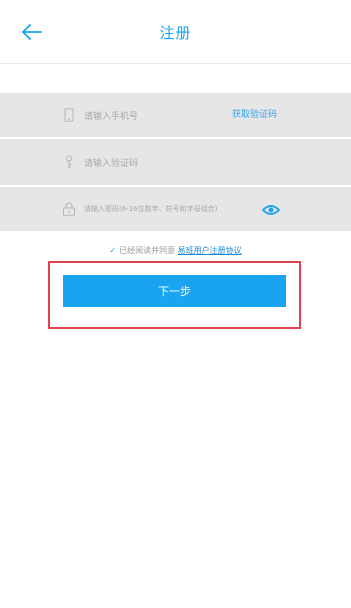 This screenshot has height=608, width=351. I want to click on toggle-password-visibility, so click(271, 209).